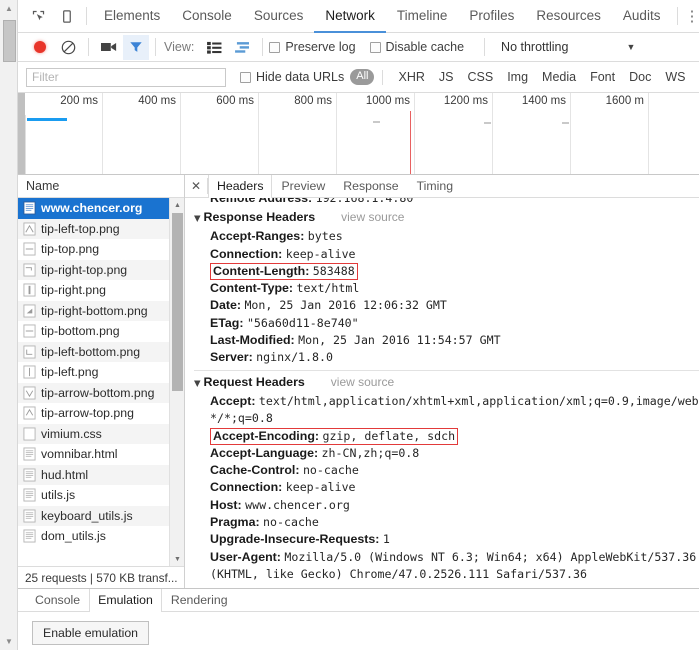 The height and width of the screenshot is (650, 699). Describe the element at coordinates (66, 16) in the screenshot. I see `device-toolbar-icon` at that location.